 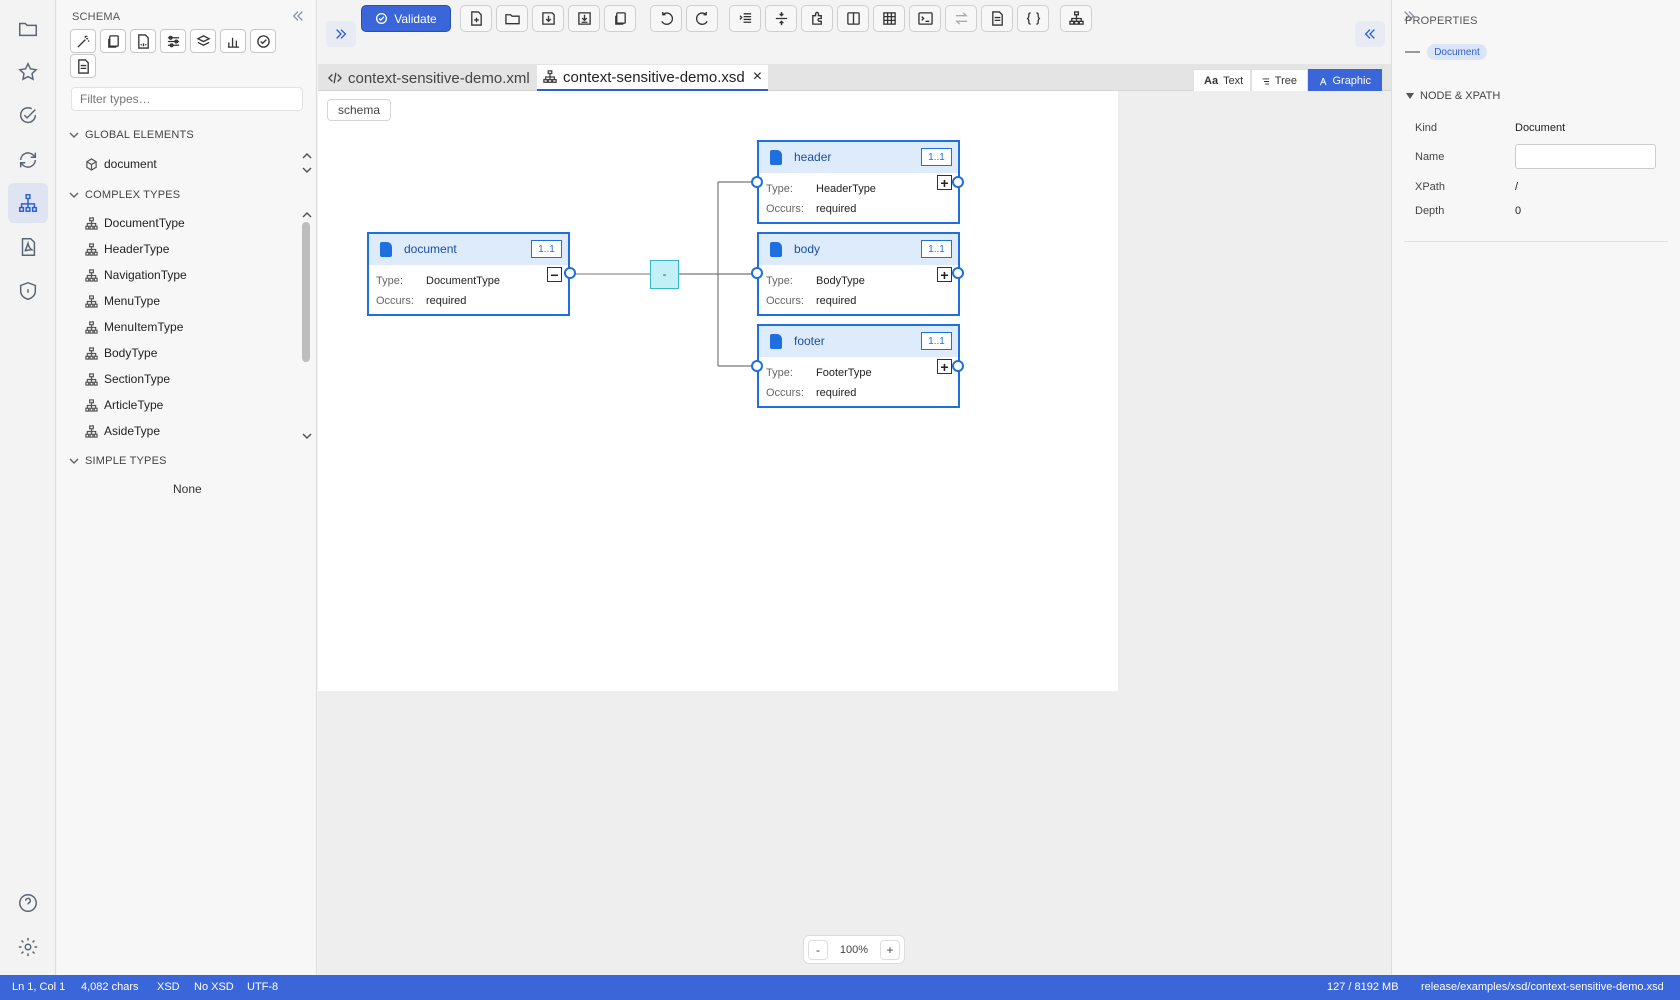 What do you see at coordinates (122, 301) in the screenshot?
I see `complex-type-item: MenuType` at bounding box center [122, 301].